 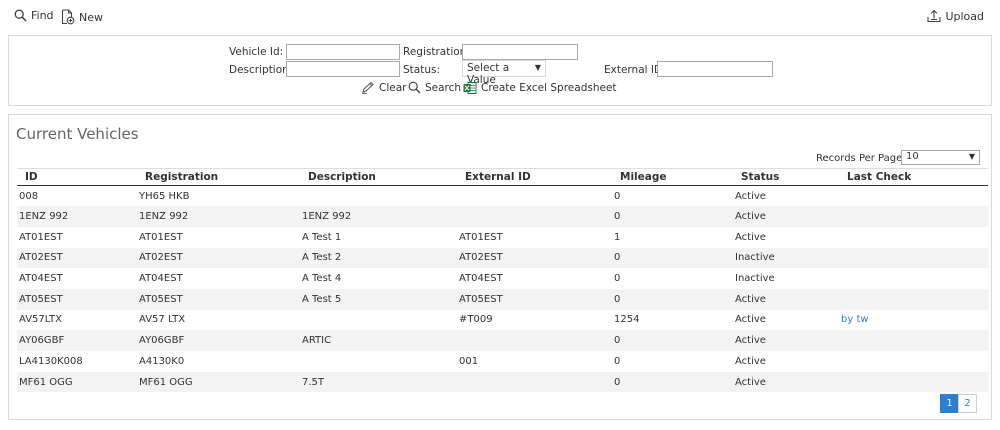 I want to click on top-toolbar: Find New Upload, so click(x=499, y=18).